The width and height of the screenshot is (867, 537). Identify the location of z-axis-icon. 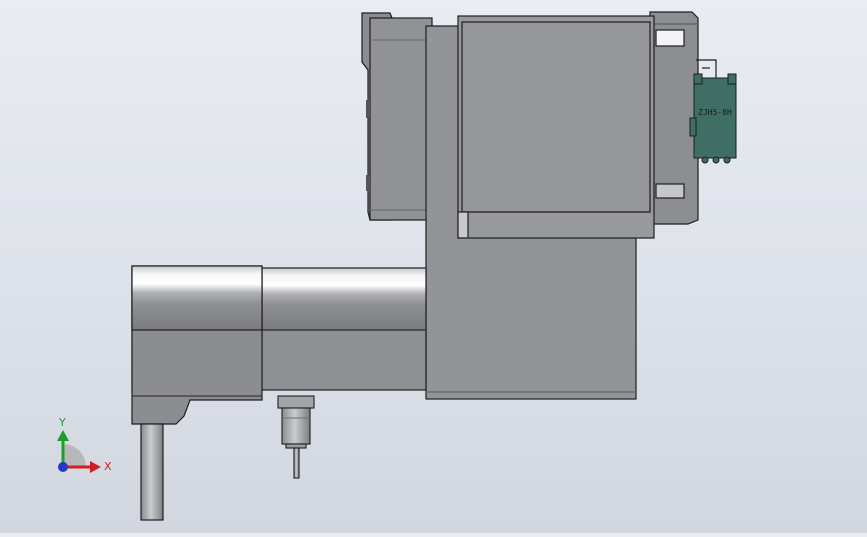
(63, 467).